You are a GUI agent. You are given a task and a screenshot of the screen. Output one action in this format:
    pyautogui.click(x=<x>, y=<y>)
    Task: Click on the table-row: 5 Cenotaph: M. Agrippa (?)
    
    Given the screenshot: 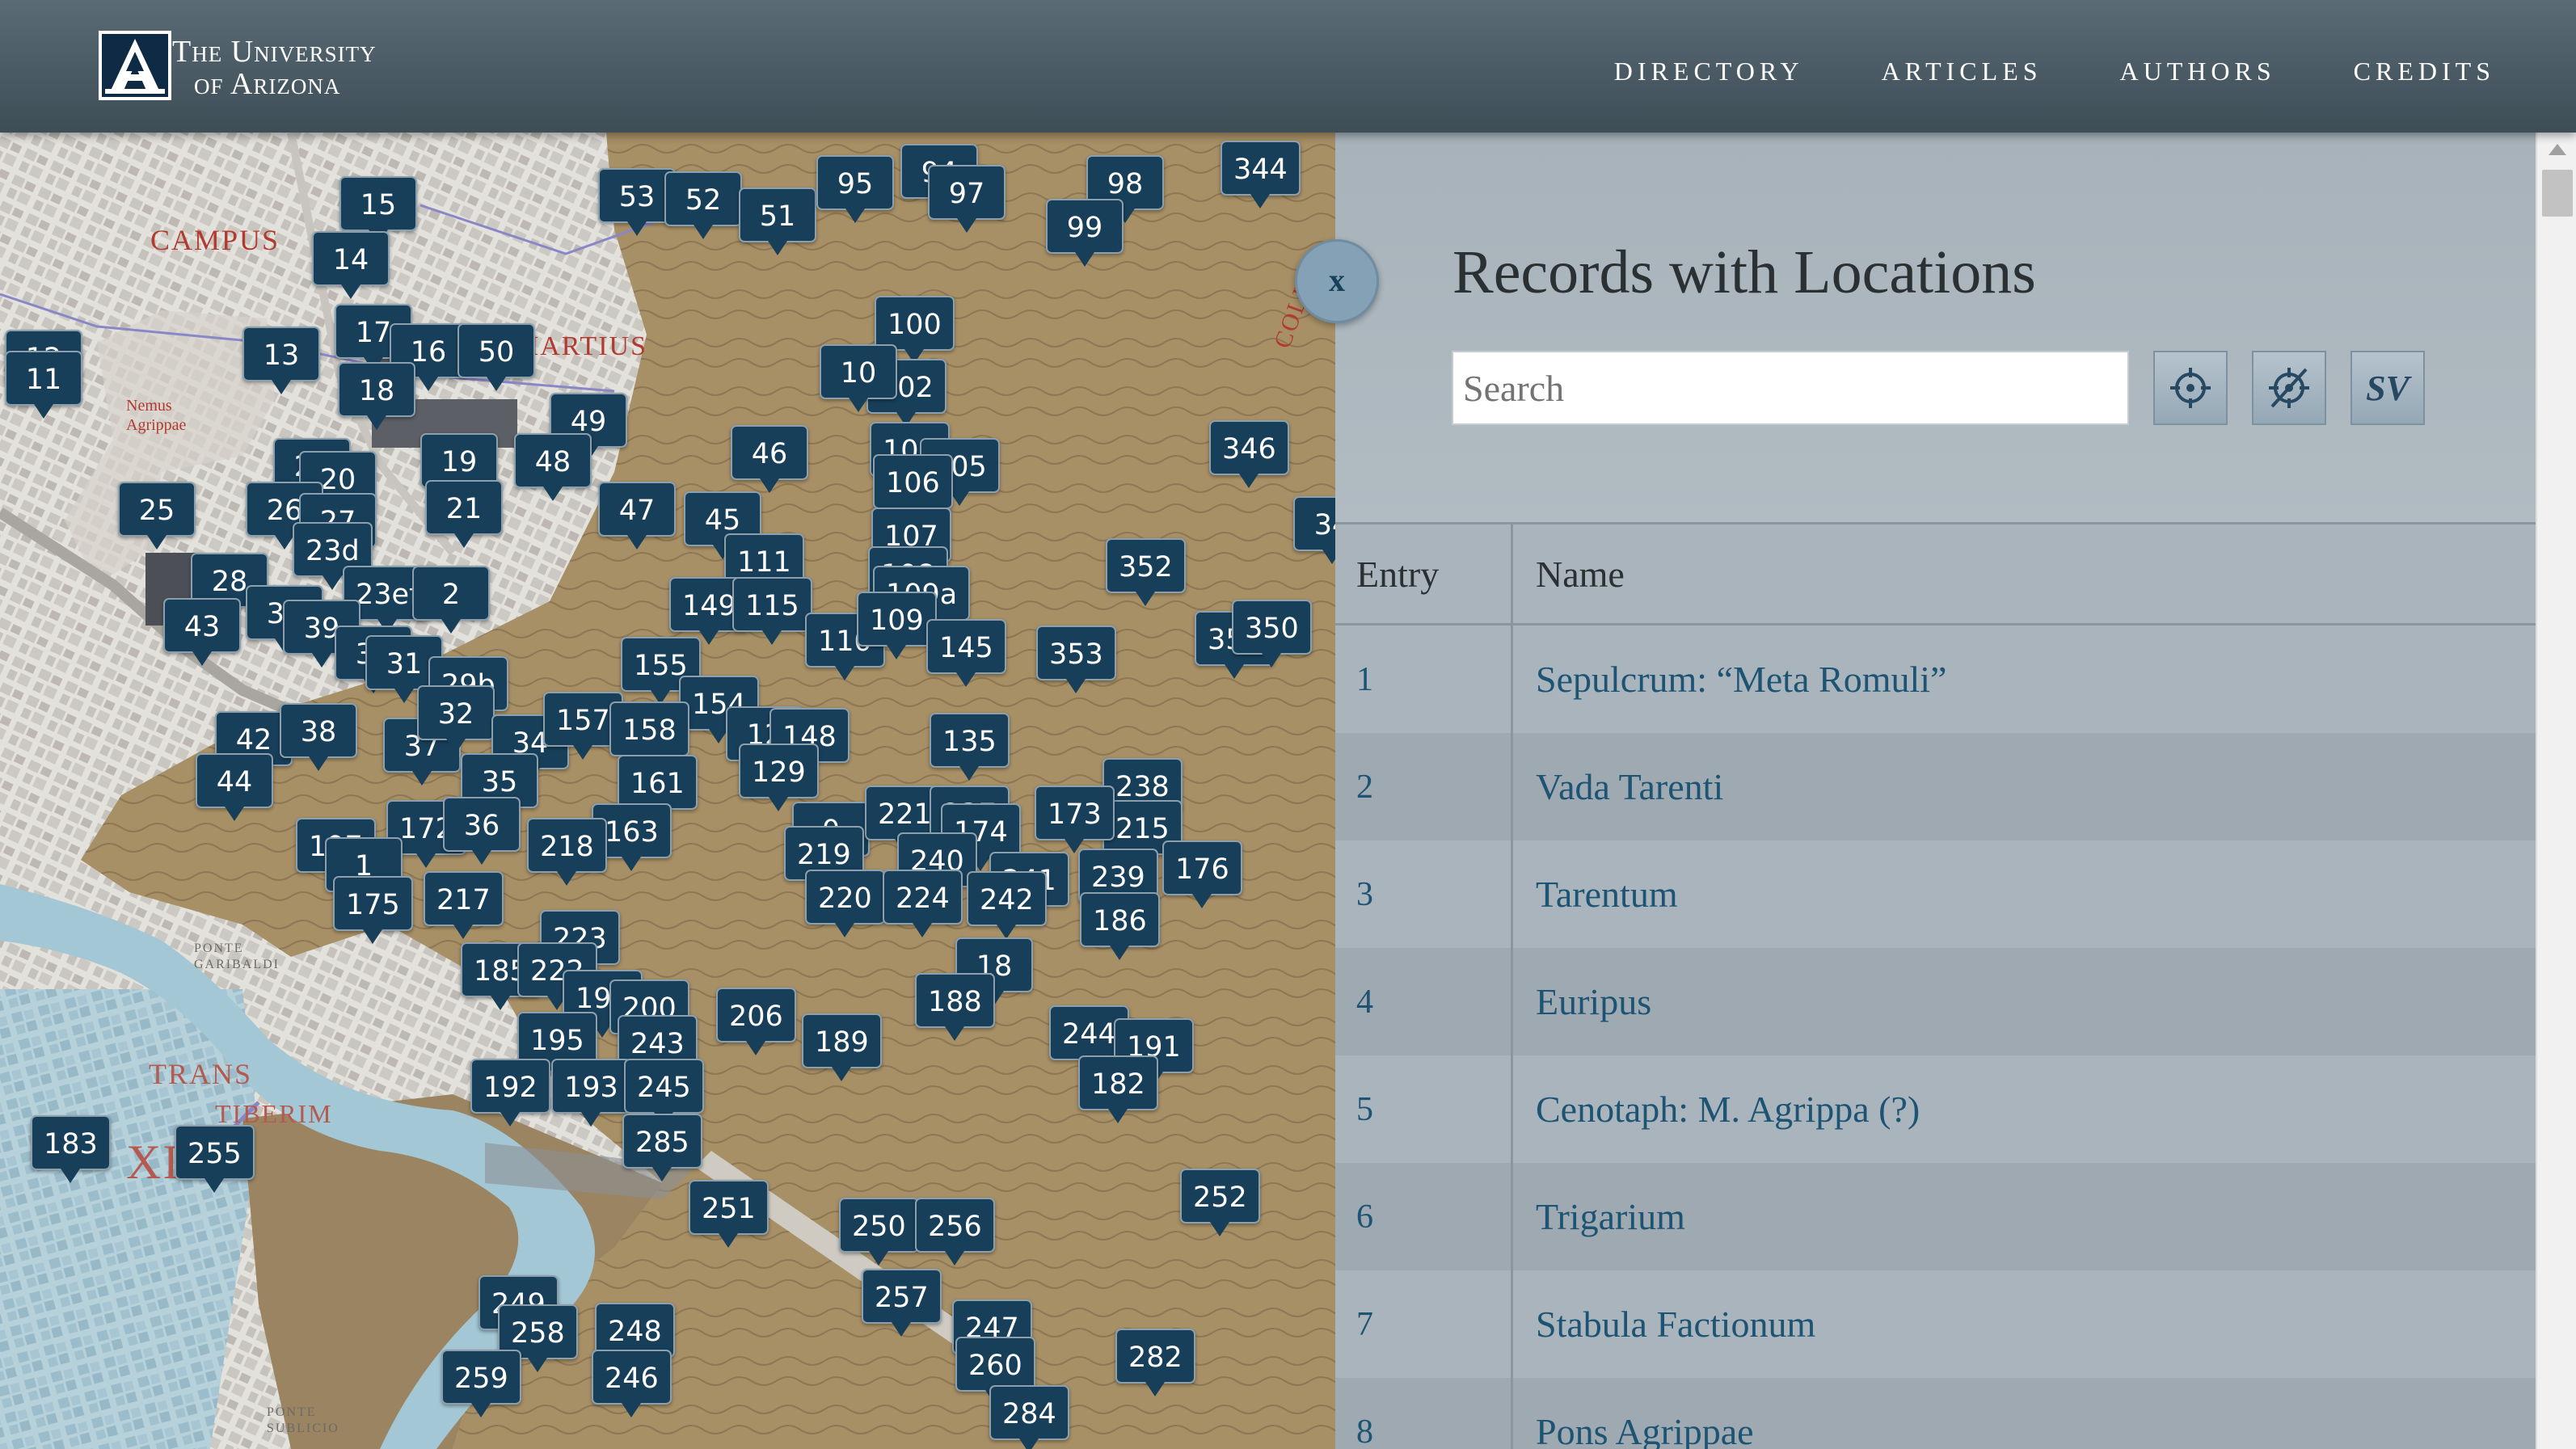 What is the action you would take?
    pyautogui.click(x=1935, y=1109)
    